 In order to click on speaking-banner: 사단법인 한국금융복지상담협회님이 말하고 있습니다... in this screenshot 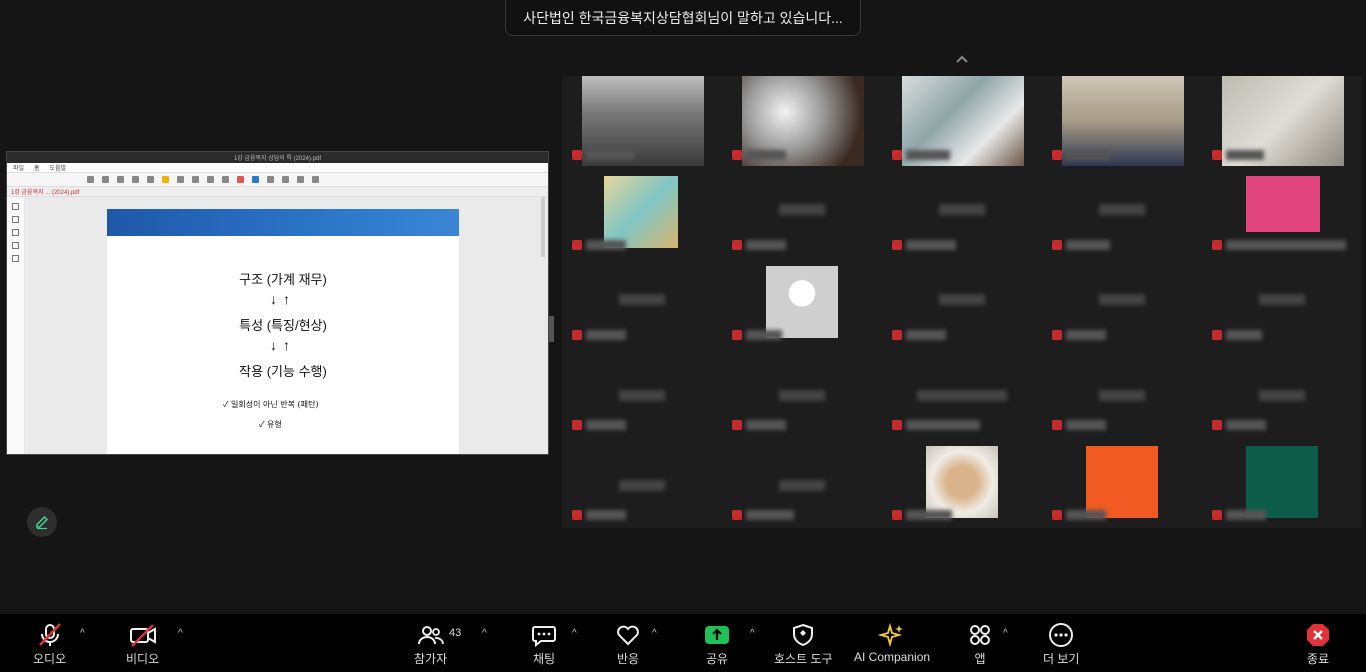, I will do `click(683, 18)`.